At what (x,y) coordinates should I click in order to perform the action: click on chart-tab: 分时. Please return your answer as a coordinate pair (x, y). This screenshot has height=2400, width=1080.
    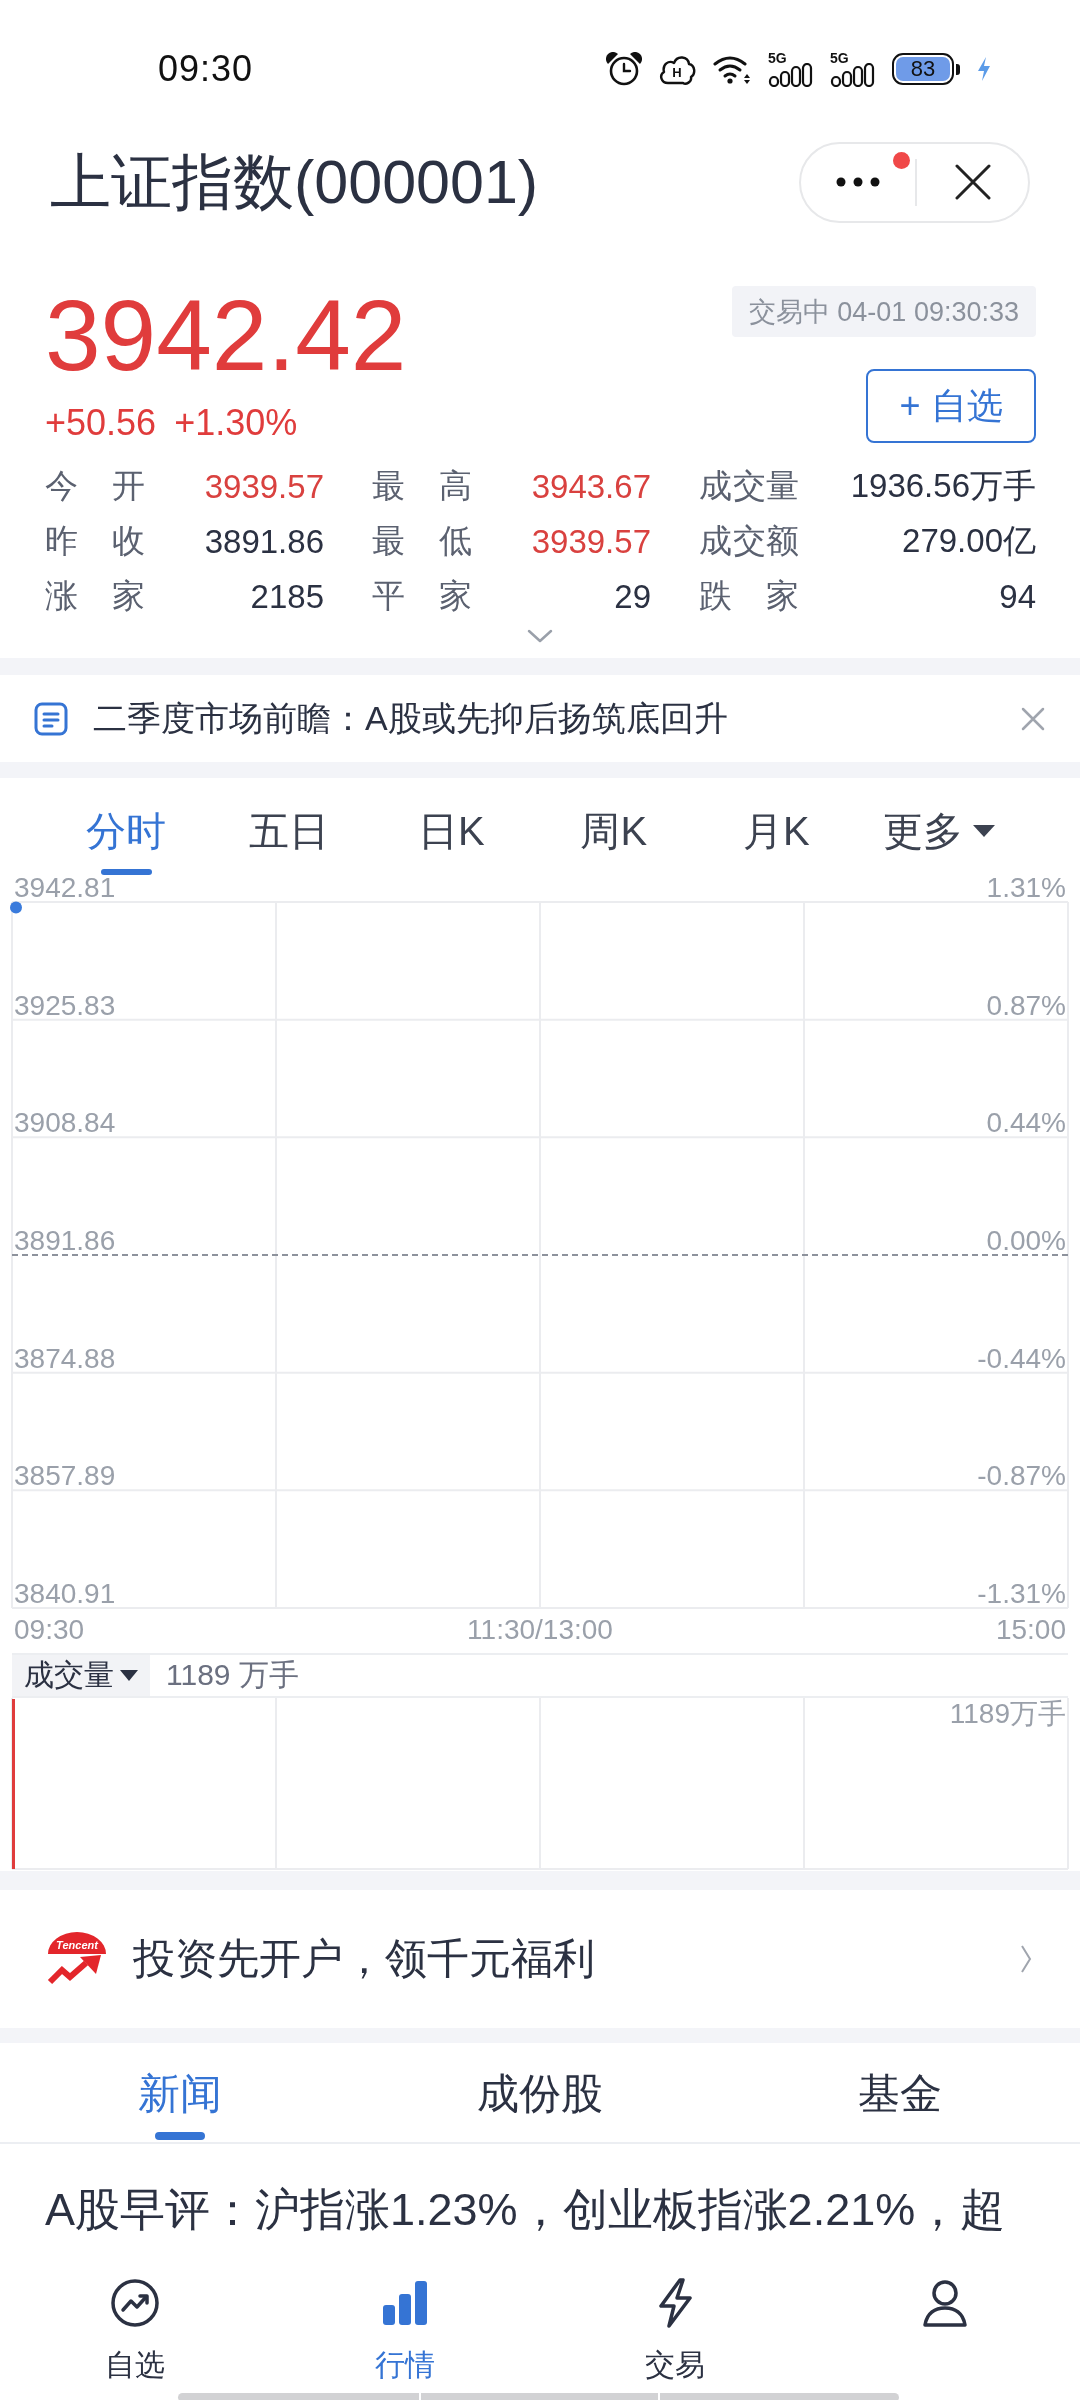
    Looking at the image, I should click on (126, 831).